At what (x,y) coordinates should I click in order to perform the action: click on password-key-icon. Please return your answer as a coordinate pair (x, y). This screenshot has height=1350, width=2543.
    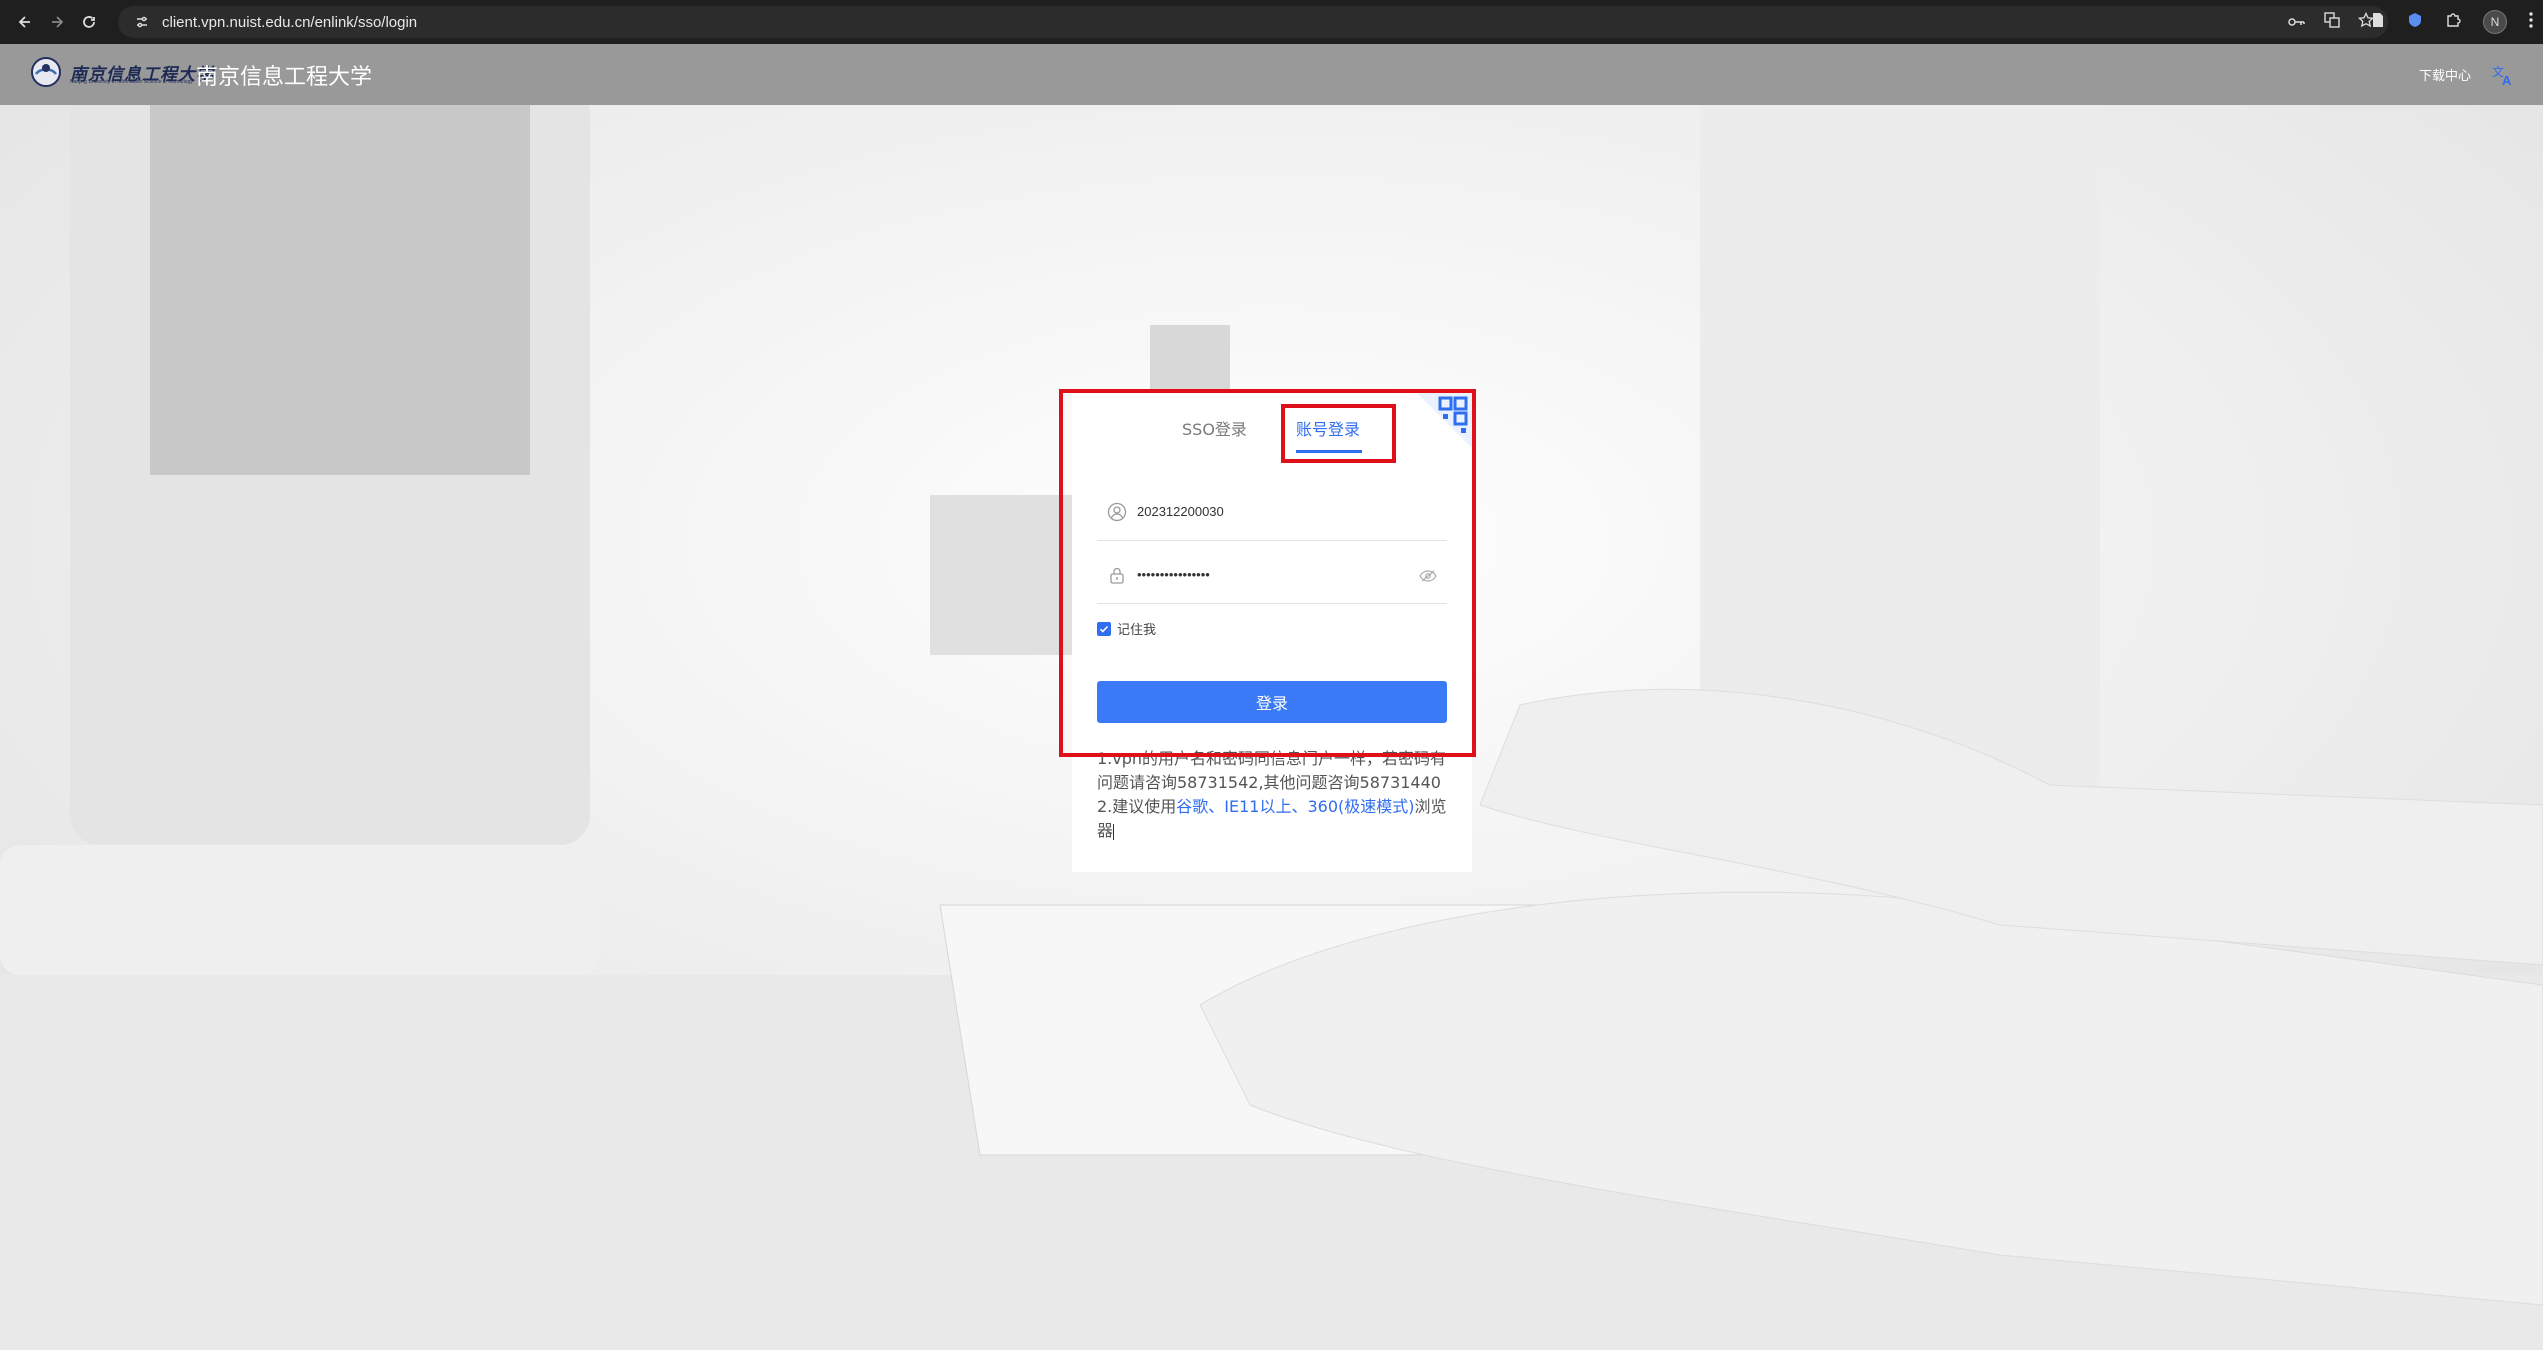
    Looking at the image, I should click on (2297, 22).